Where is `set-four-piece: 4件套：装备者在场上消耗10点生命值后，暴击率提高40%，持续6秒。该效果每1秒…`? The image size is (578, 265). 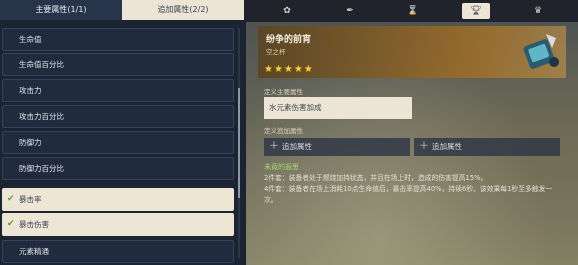 set-four-piece: 4件套：装备者在场上消耗10点生命值后，暴击率提高40%，持续6秒。该效果每1秒… is located at coordinates (408, 194).